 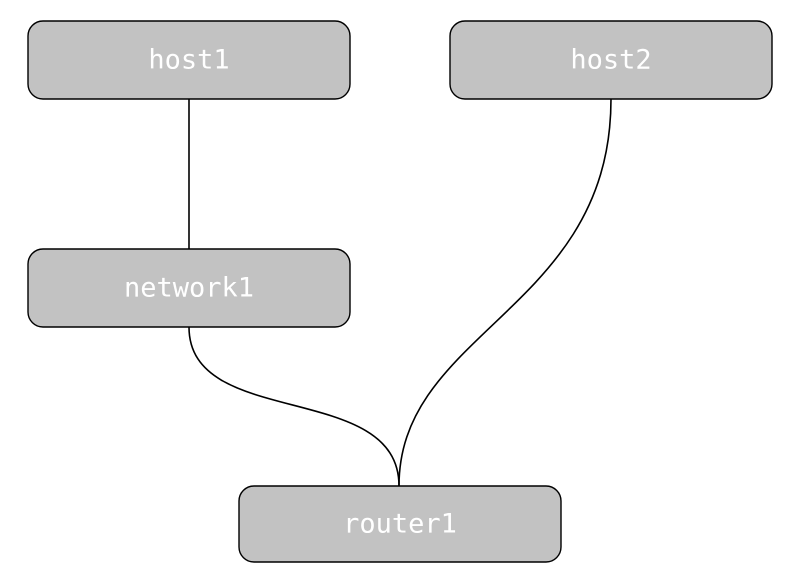 I want to click on node-router1: router1, so click(x=400, y=524).